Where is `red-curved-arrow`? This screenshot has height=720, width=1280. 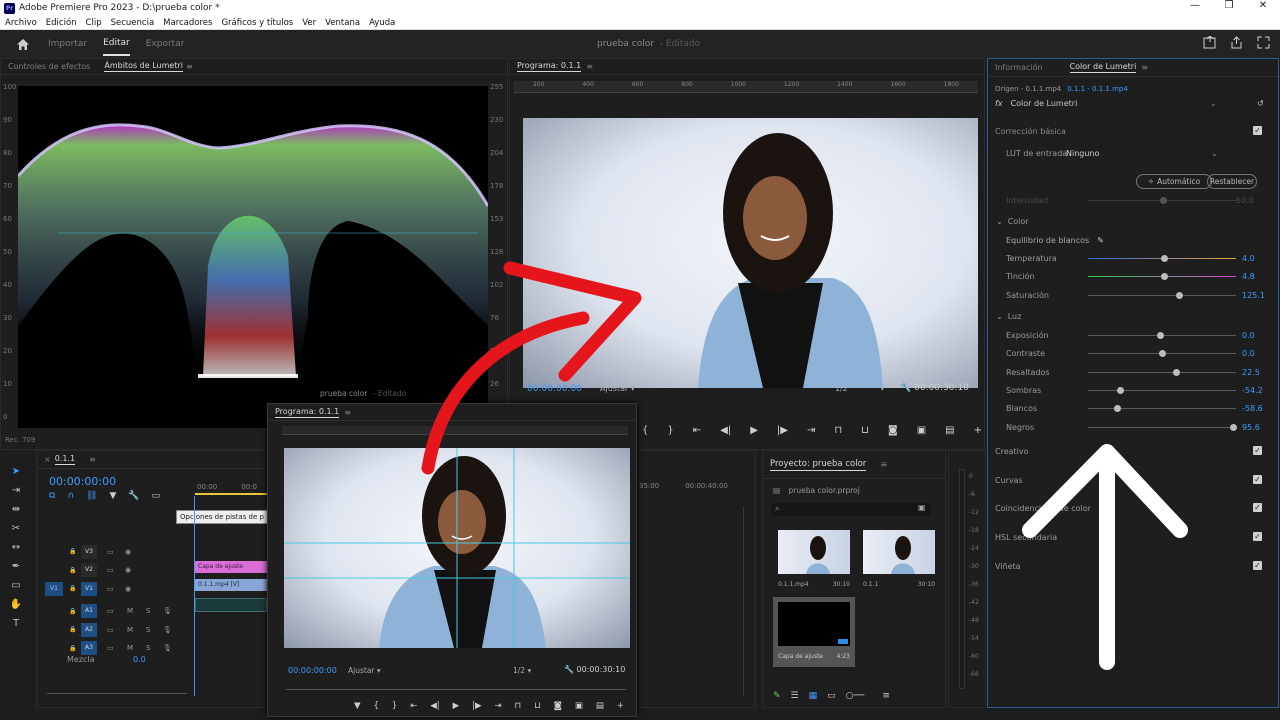 red-curved-arrow is located at coordinates (505, 393).